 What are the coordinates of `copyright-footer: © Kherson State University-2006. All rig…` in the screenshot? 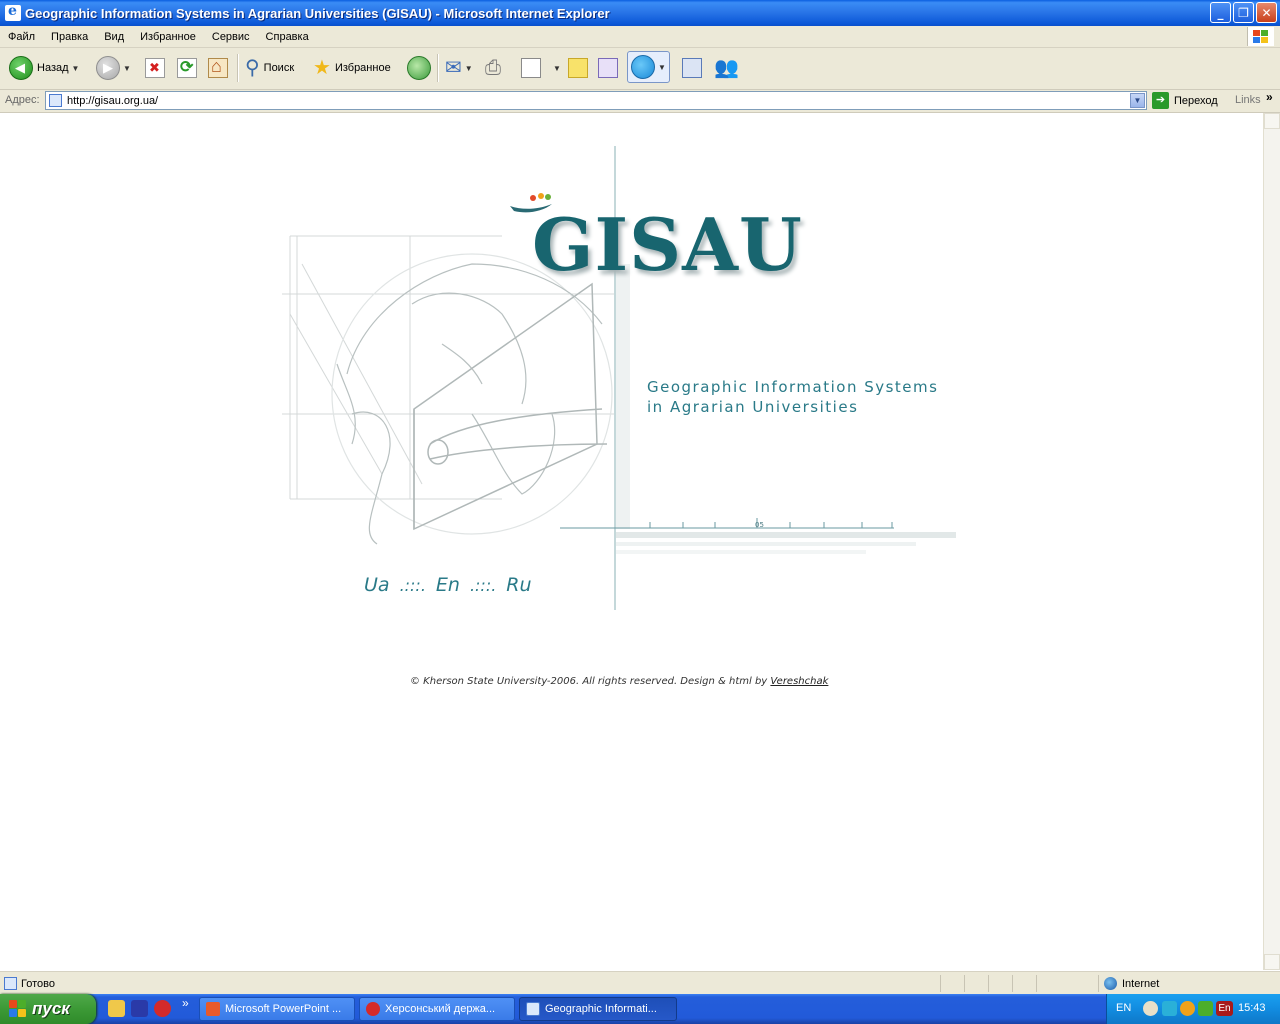 It's located at (619, 681).